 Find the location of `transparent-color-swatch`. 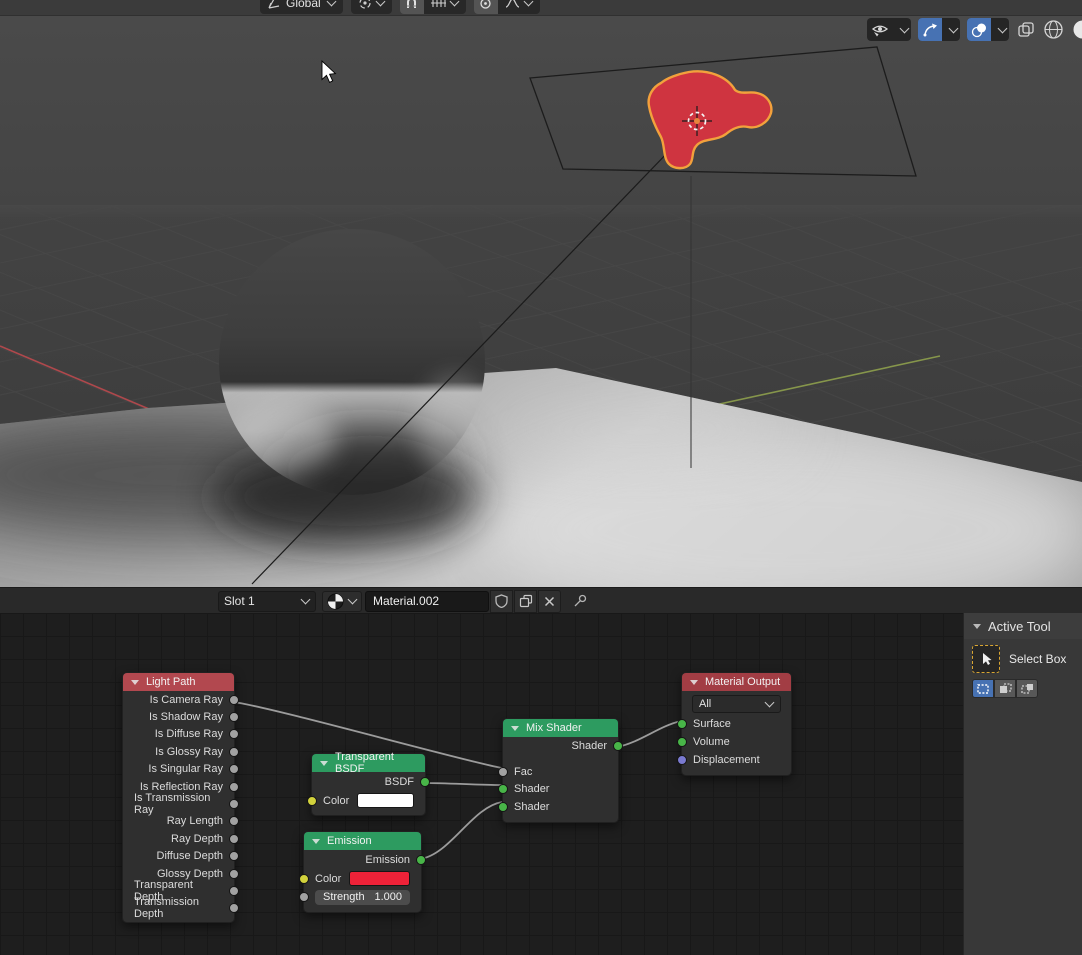

transparent-color-swatch is located at coordinates (385, 800).